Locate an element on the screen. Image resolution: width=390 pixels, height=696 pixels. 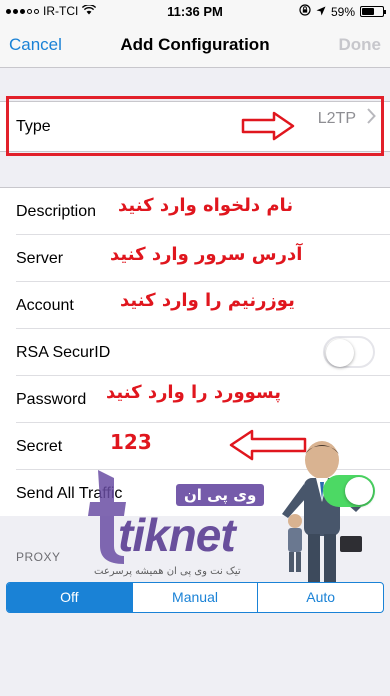
right-arrow-annotation-icon is located at coordinates (268, 128).